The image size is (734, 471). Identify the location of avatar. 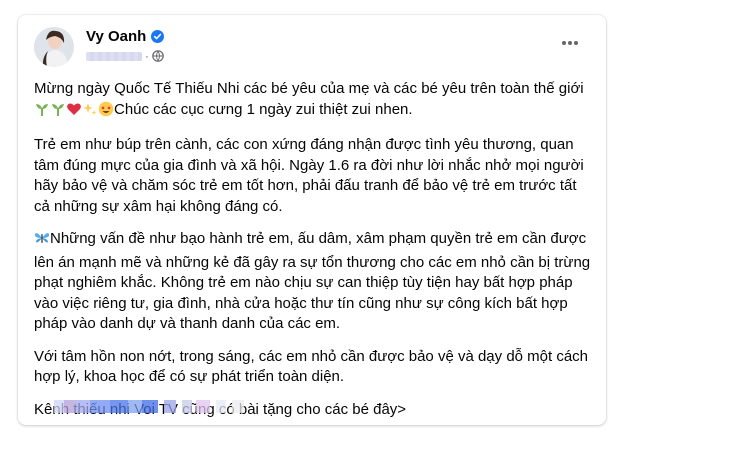
(54, 47).